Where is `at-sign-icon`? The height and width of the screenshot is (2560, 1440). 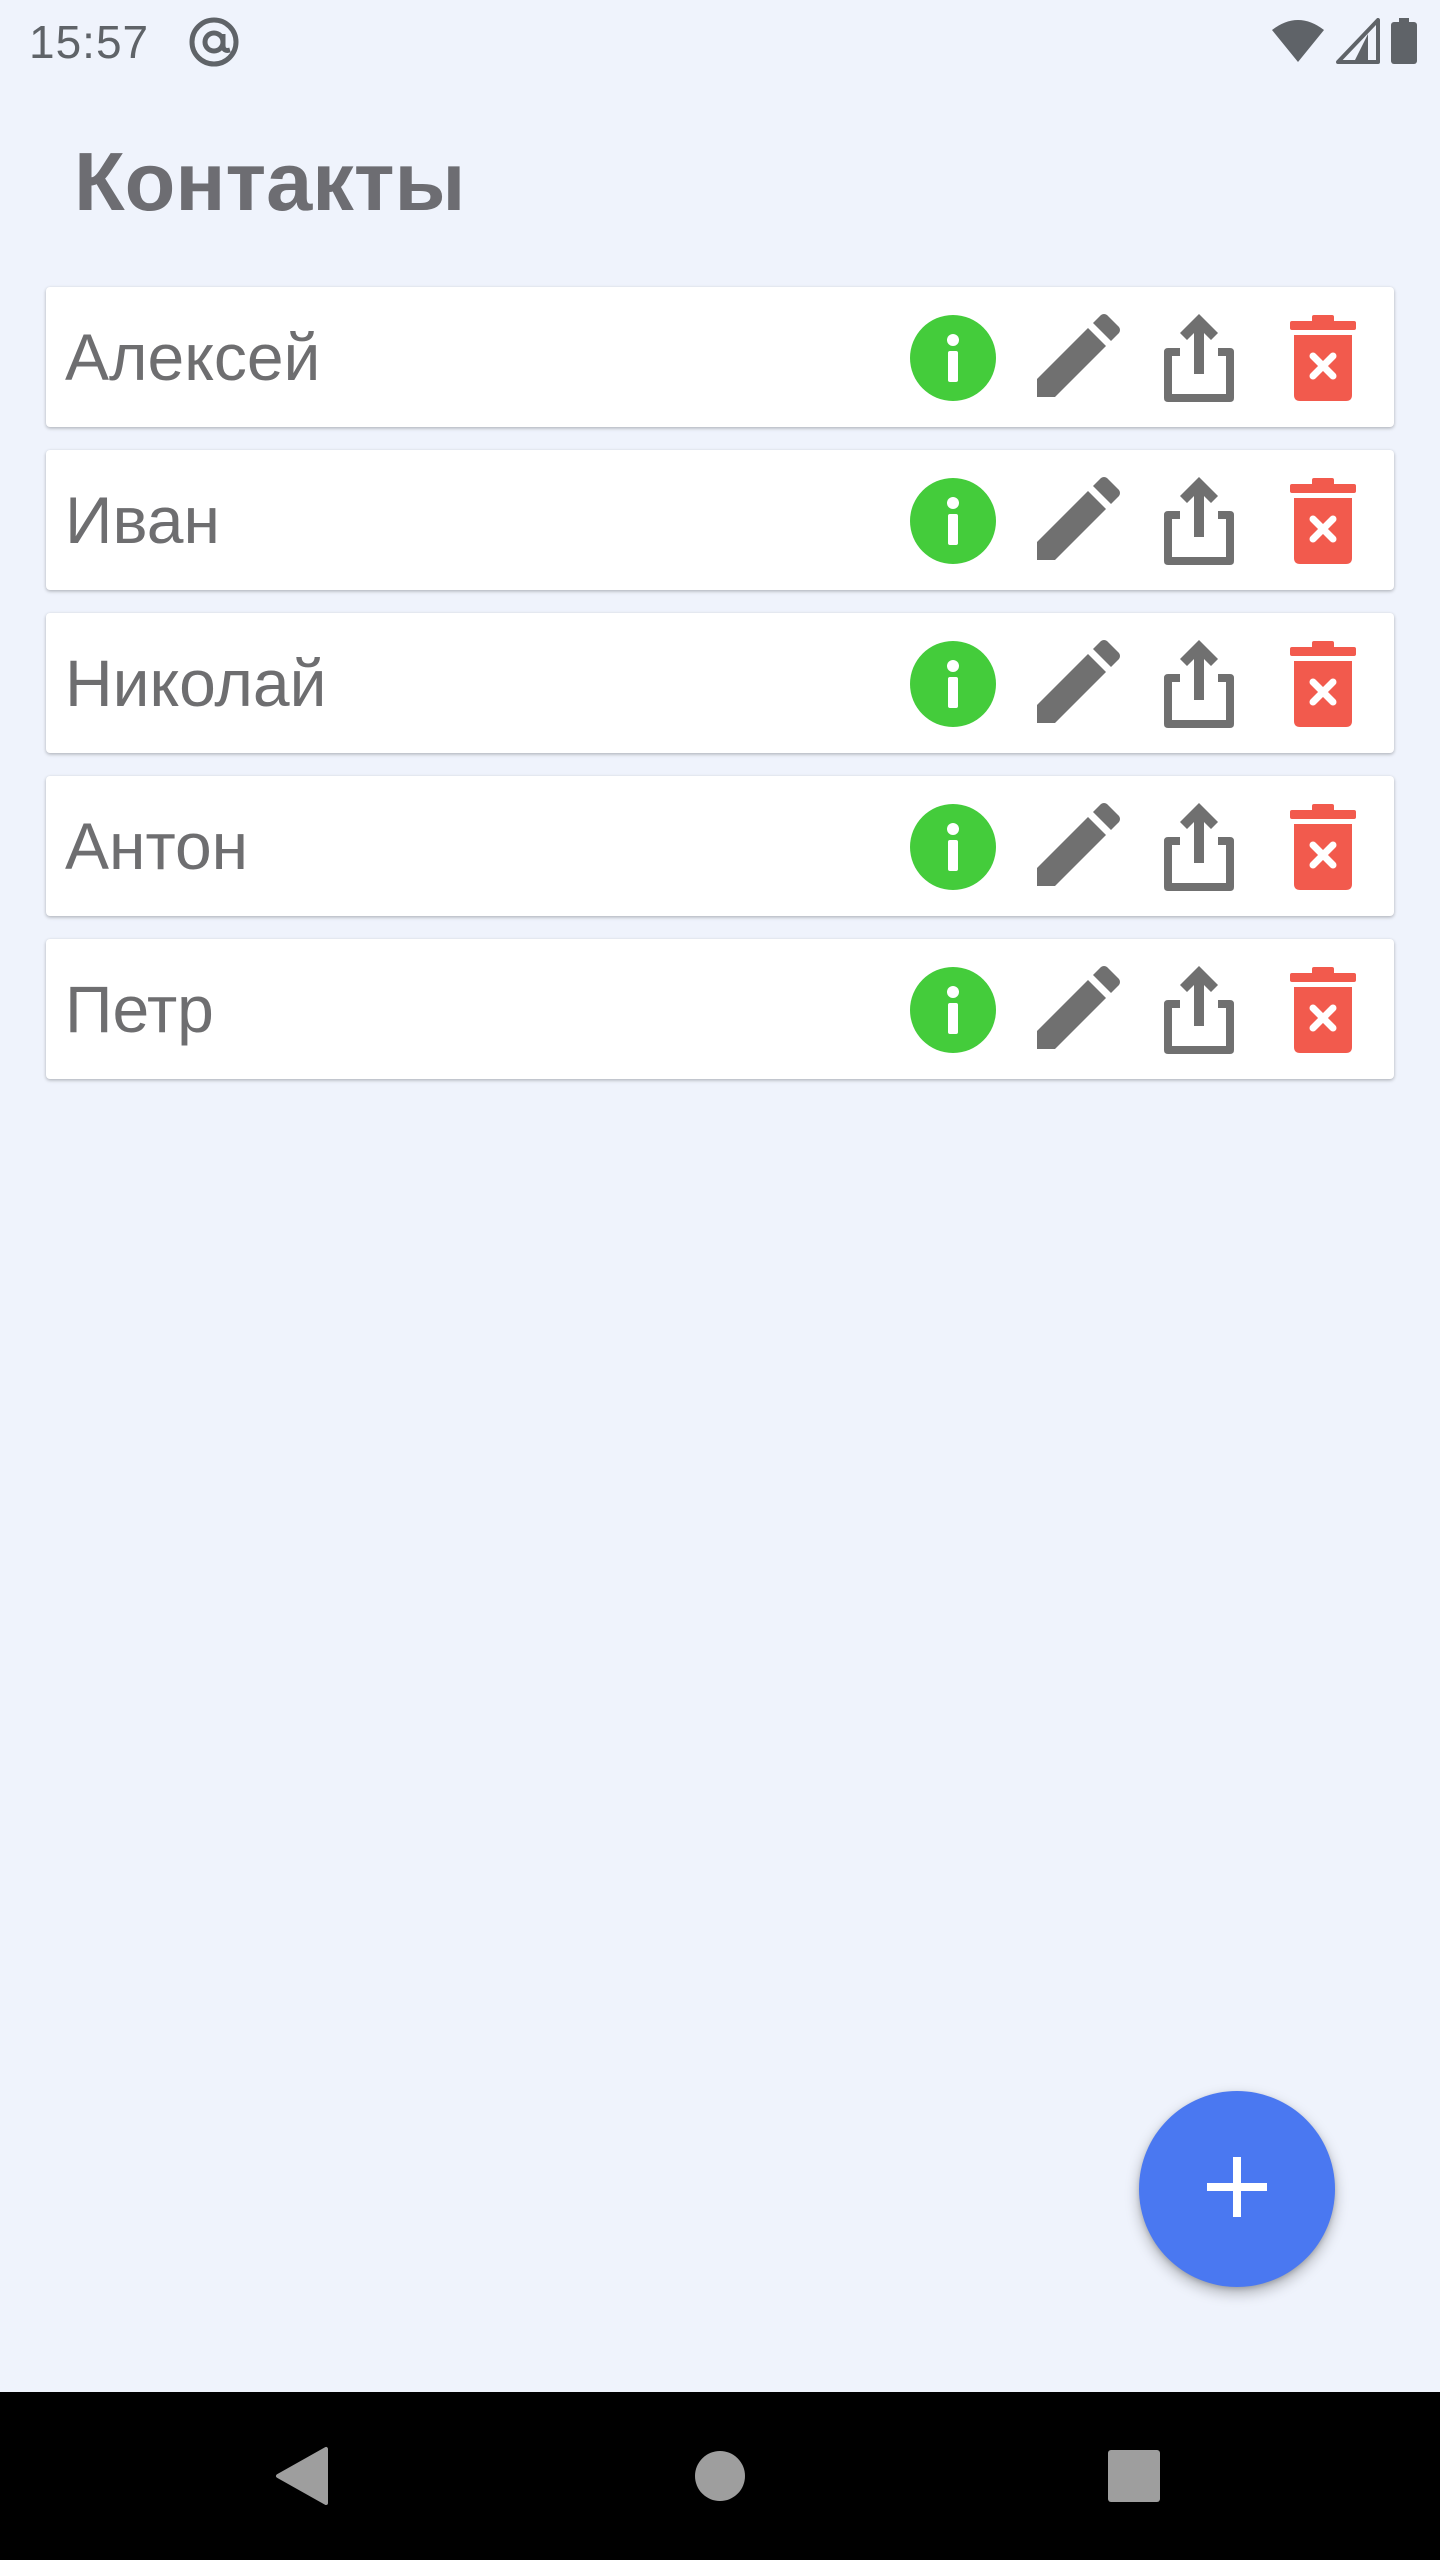 at-sign-icon is located at coordinates (214, 42).